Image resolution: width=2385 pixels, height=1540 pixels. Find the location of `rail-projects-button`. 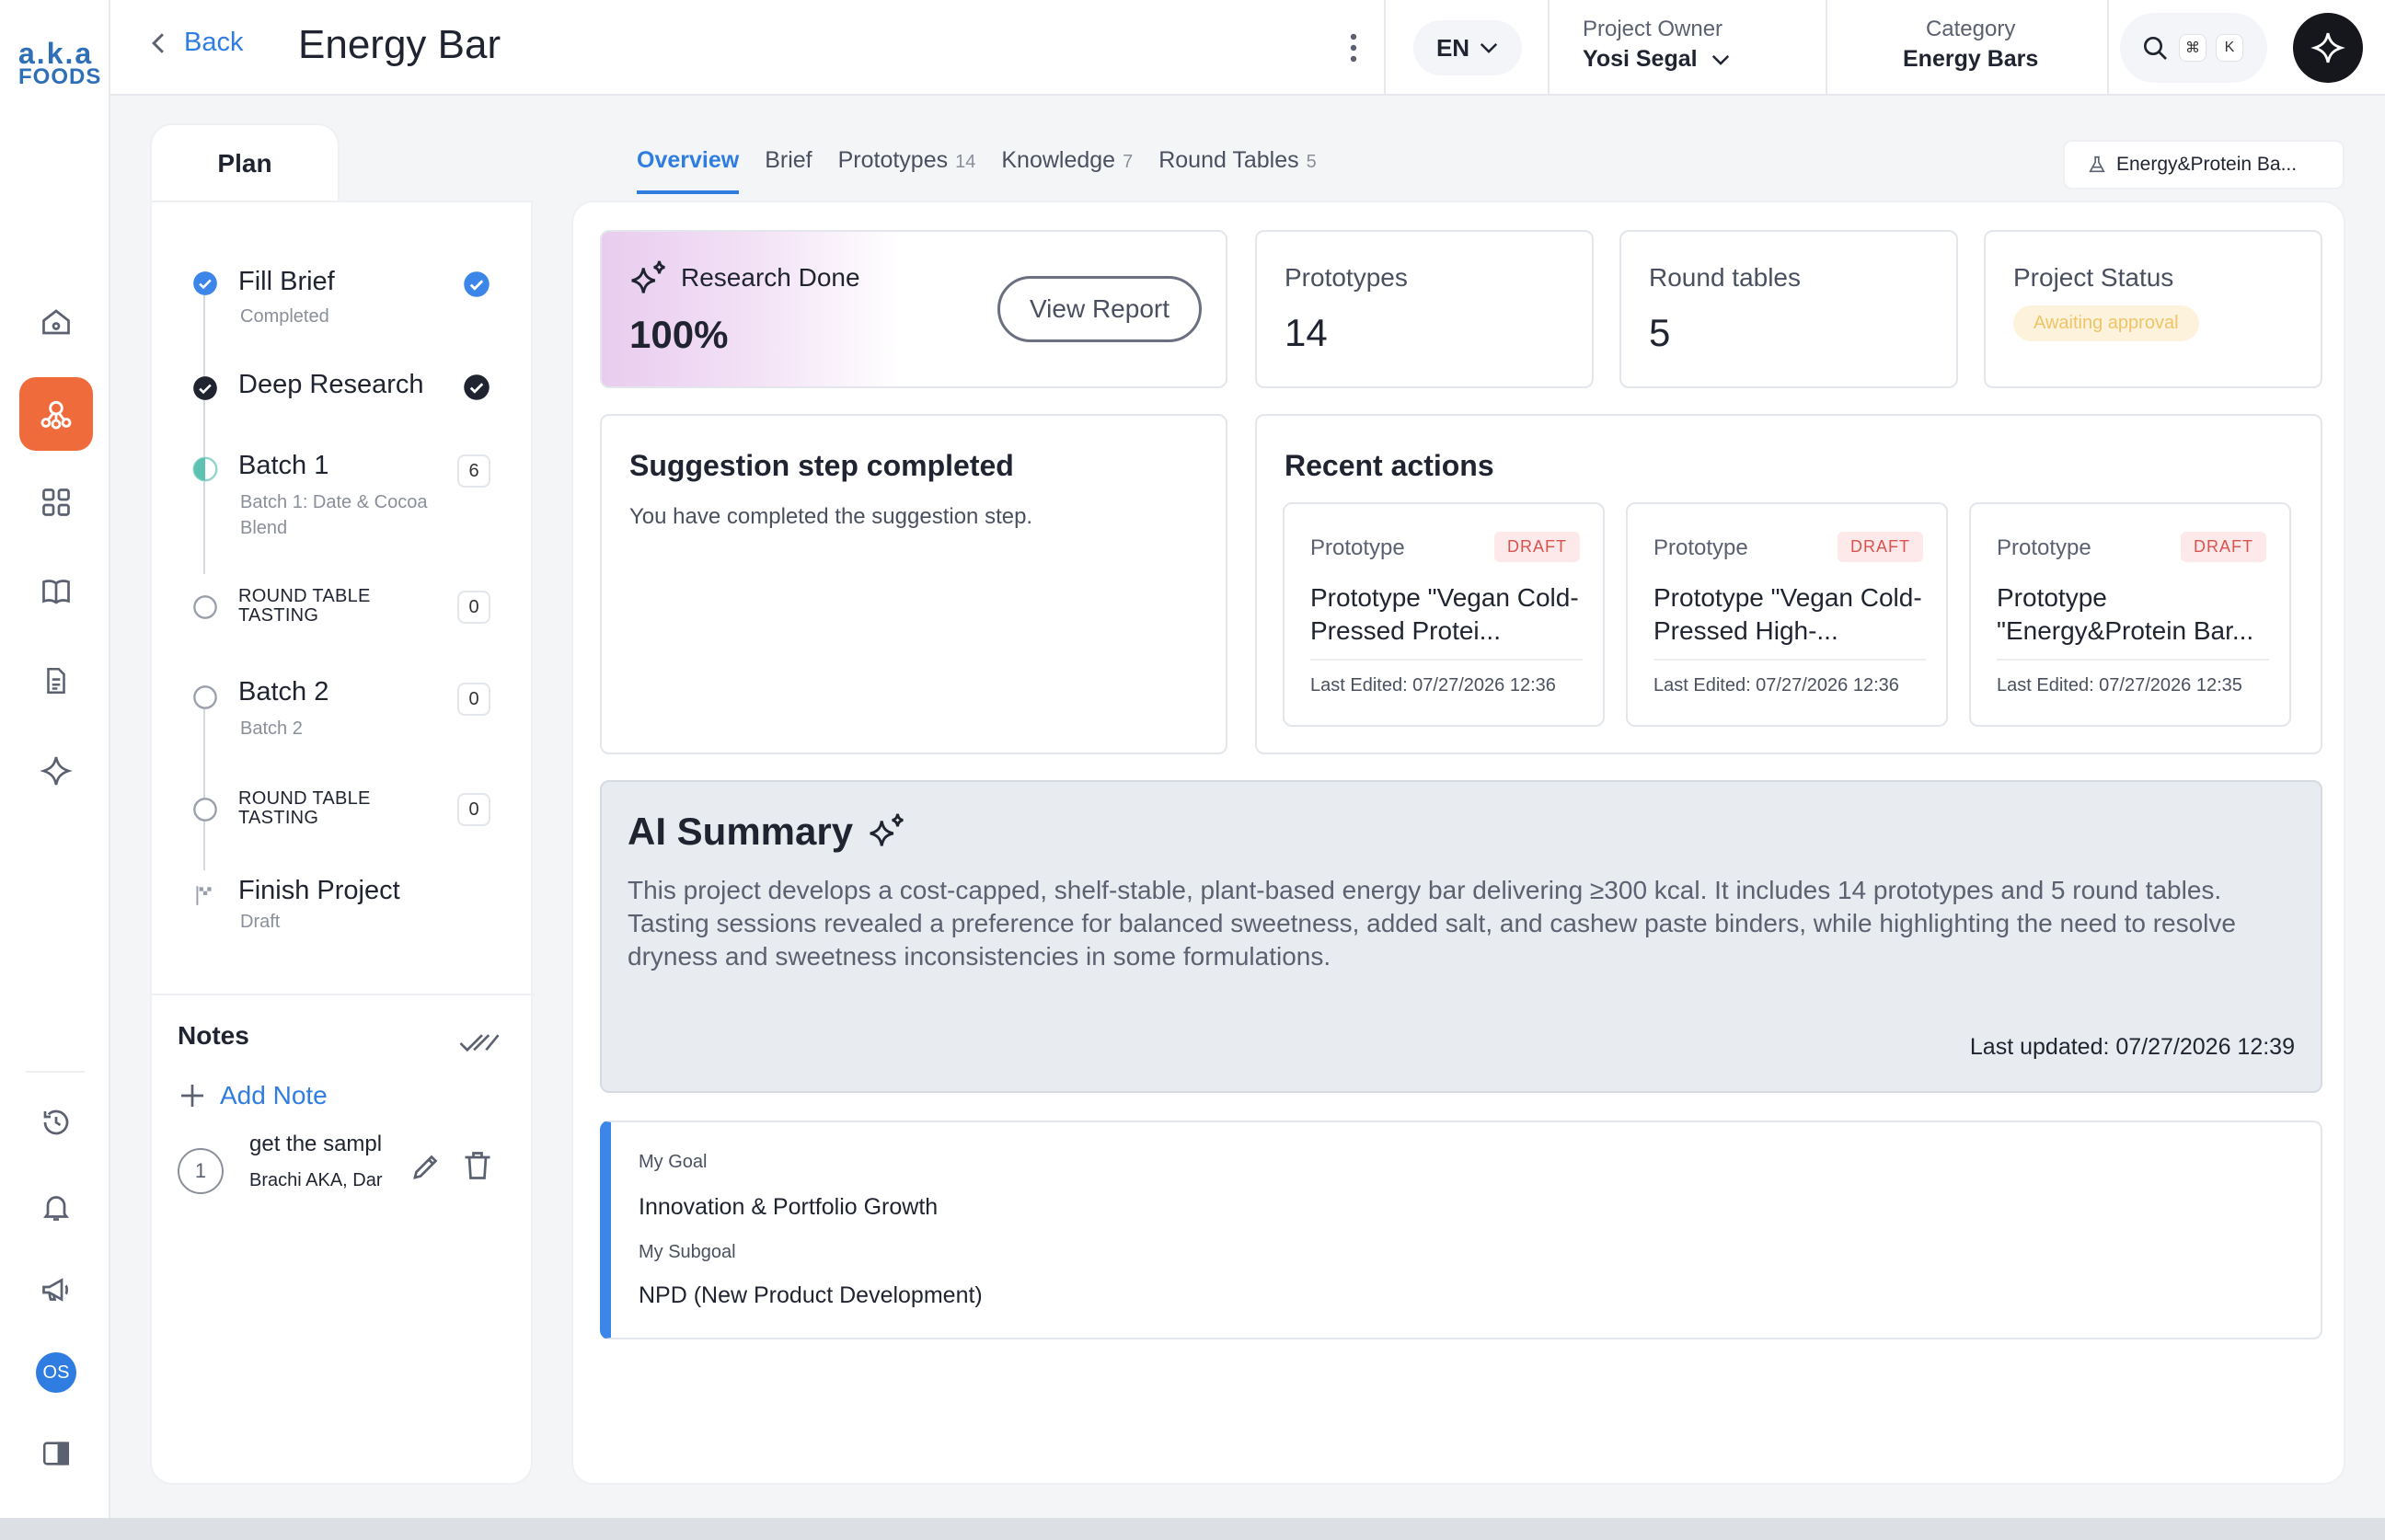

rail-projects-button is located at coordinates (56, 414).